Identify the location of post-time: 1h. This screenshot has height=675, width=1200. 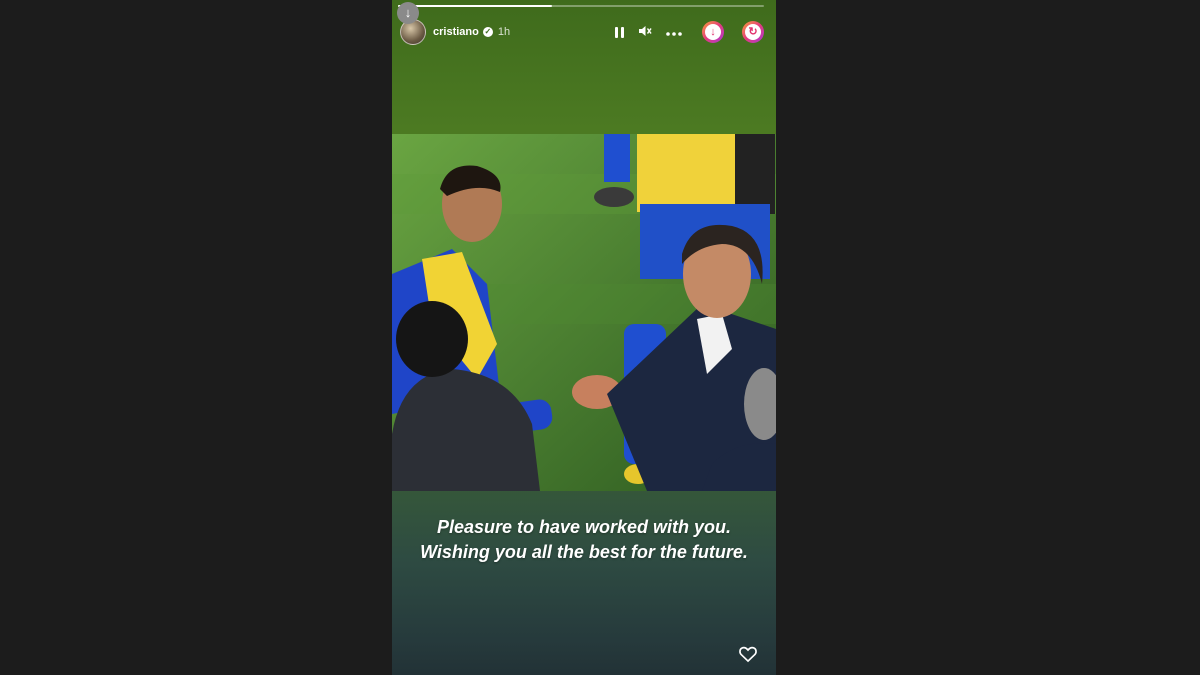
(504, 32).